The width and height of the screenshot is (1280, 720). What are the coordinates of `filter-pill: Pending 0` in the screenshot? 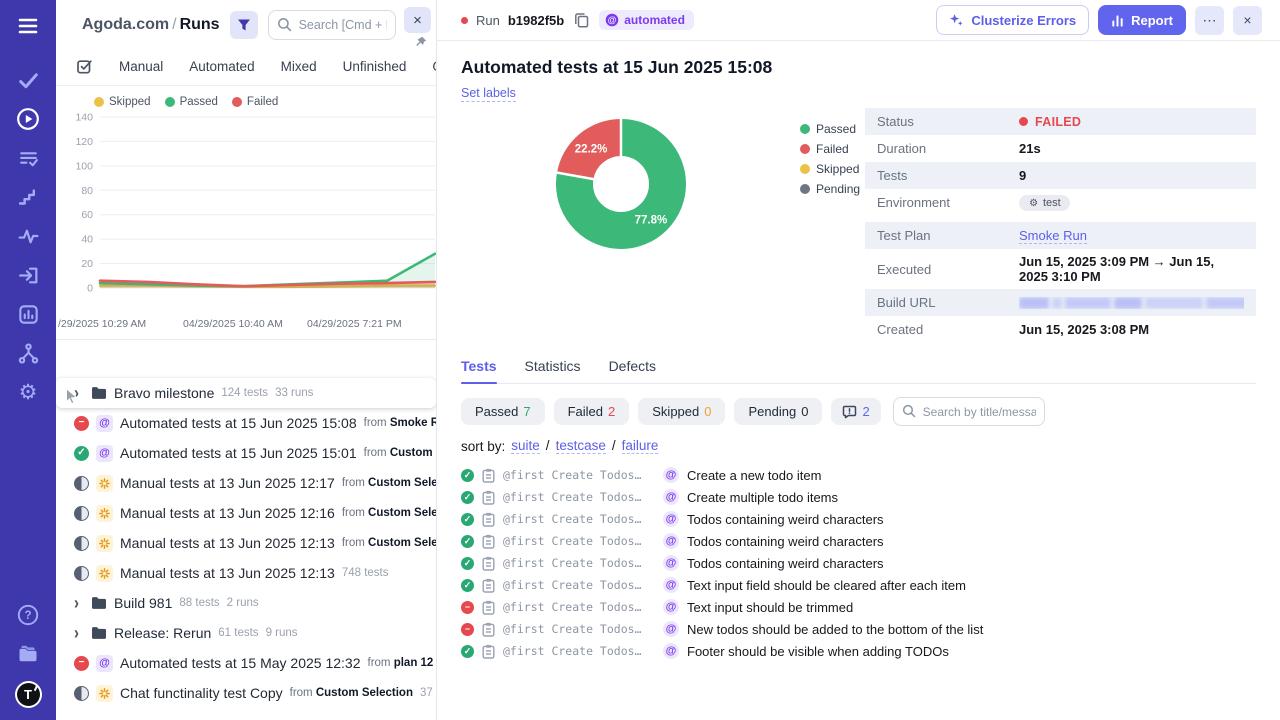 It's located at (778, 412).